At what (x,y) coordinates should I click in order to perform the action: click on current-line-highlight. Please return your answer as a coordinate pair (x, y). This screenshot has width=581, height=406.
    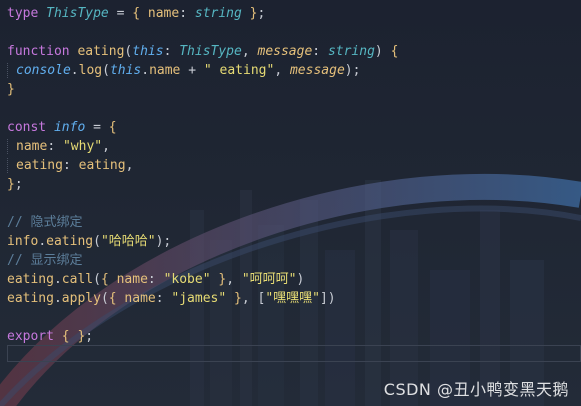
    Looking at the image, I should click on (294, 353).